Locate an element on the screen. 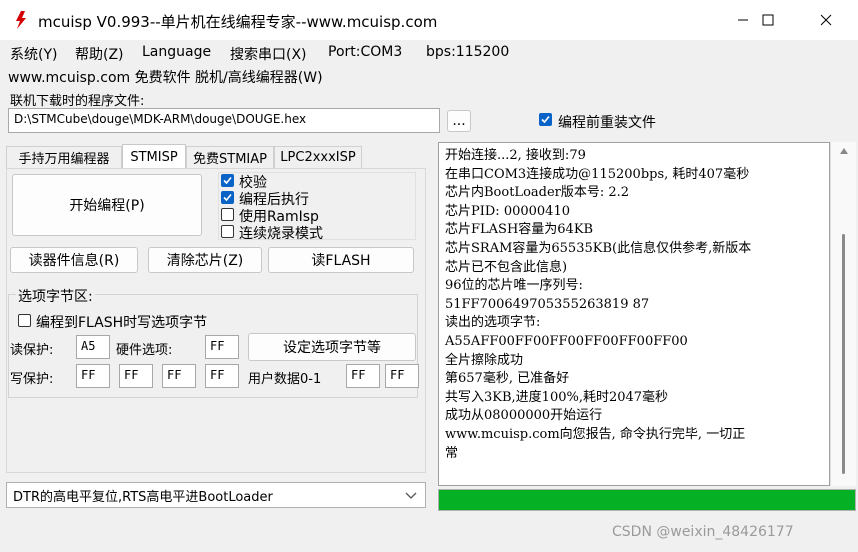 The width and height of the screenshot is (858, 552). user-data-field-1: FF is located at coordinates (402, 376).